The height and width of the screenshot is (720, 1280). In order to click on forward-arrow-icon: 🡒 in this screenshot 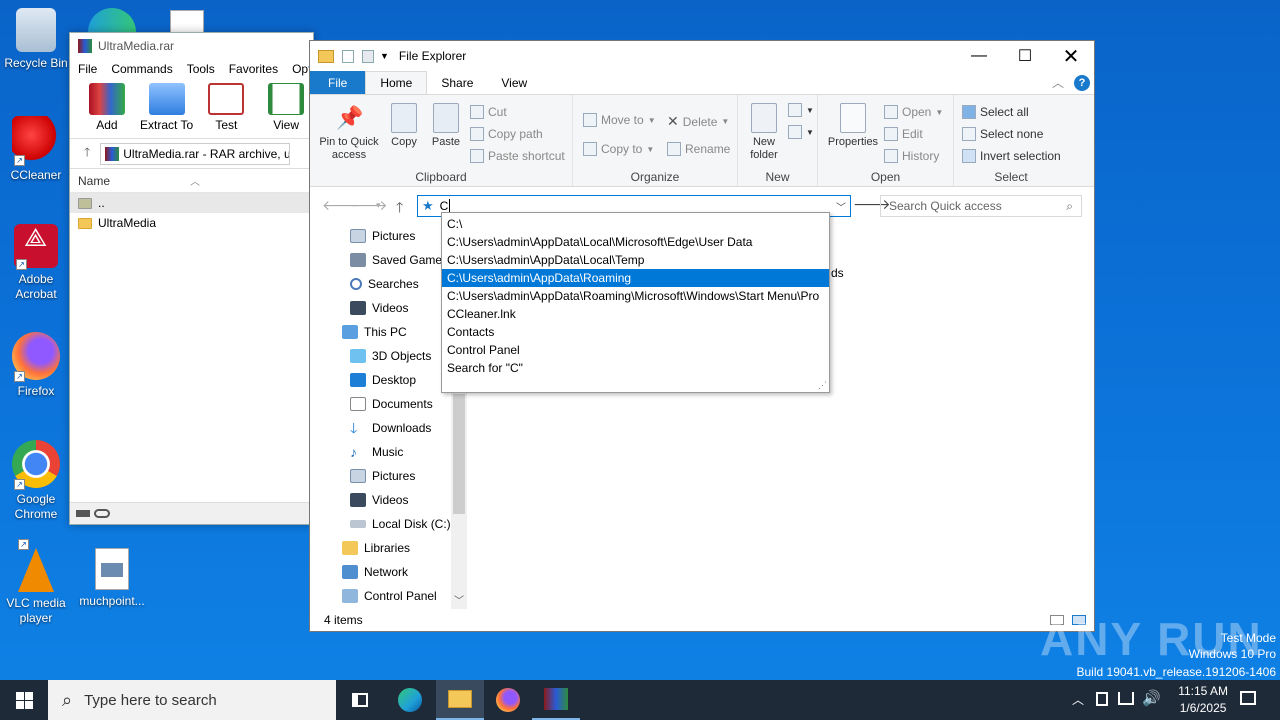, I will do `click(369, 205)`.